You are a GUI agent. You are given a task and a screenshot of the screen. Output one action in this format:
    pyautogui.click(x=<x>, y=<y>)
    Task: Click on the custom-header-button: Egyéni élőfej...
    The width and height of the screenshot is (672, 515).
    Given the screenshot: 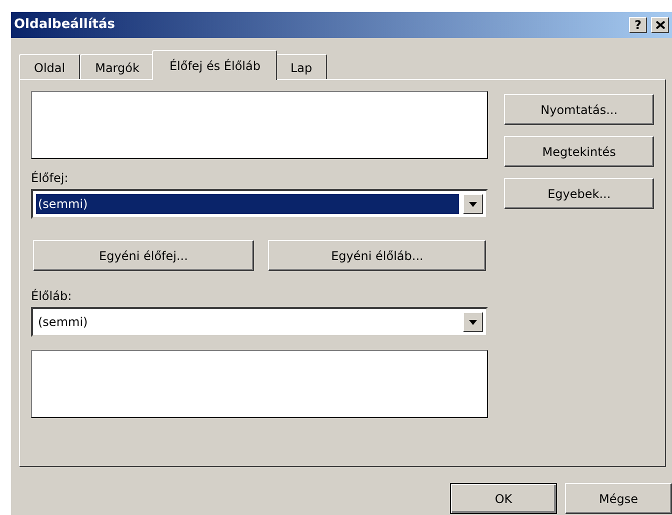 What is the action you would take?
    pyautogui.click(x=143, y=255)
    